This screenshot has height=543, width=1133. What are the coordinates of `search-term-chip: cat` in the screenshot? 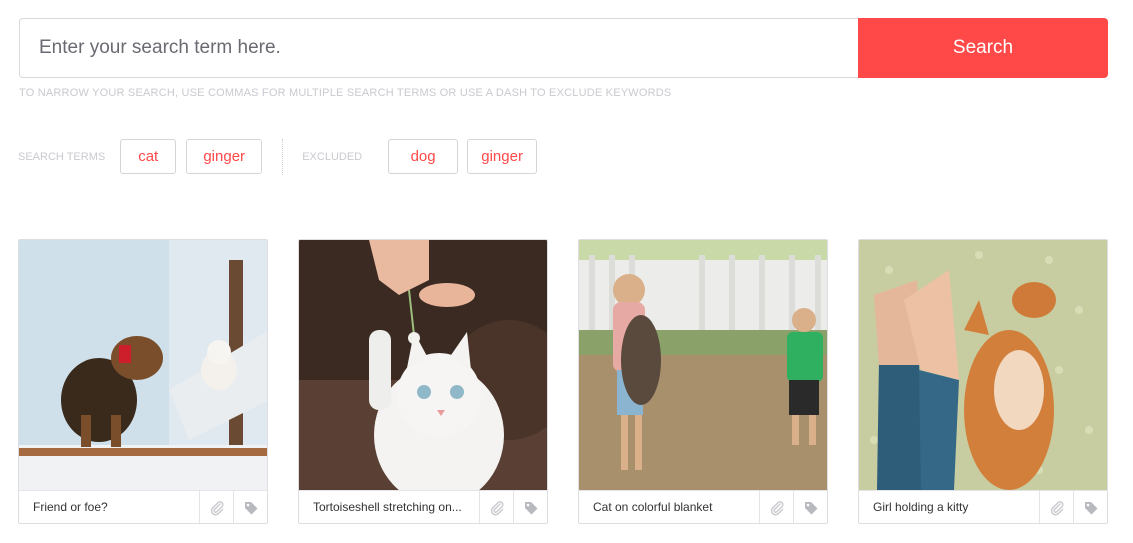 It's located at (148, 156).